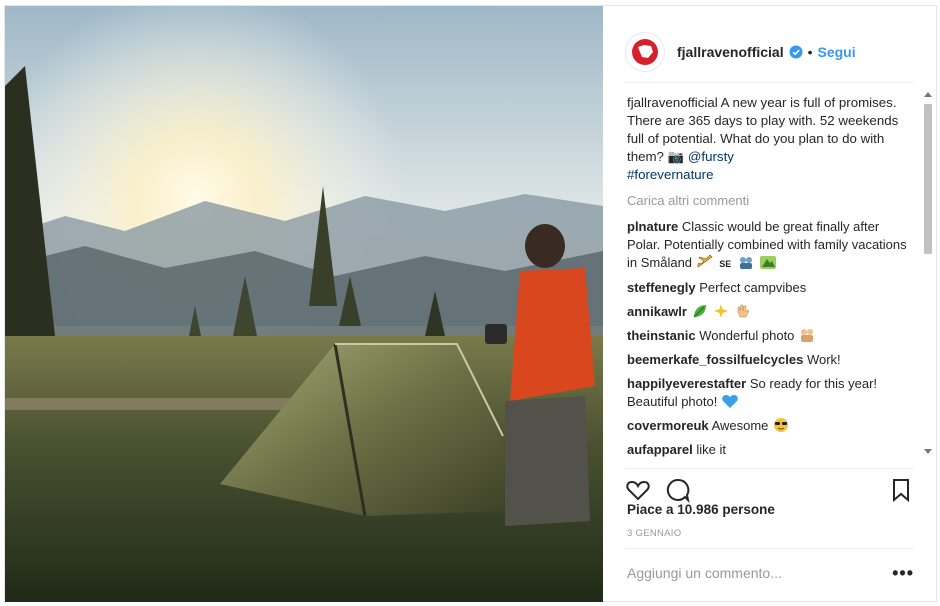 This screenshot has height=606, width=940. Describe the element at coordinates (660, 449) in the screenshot. I see `comment-username: aufapparel` at that location.